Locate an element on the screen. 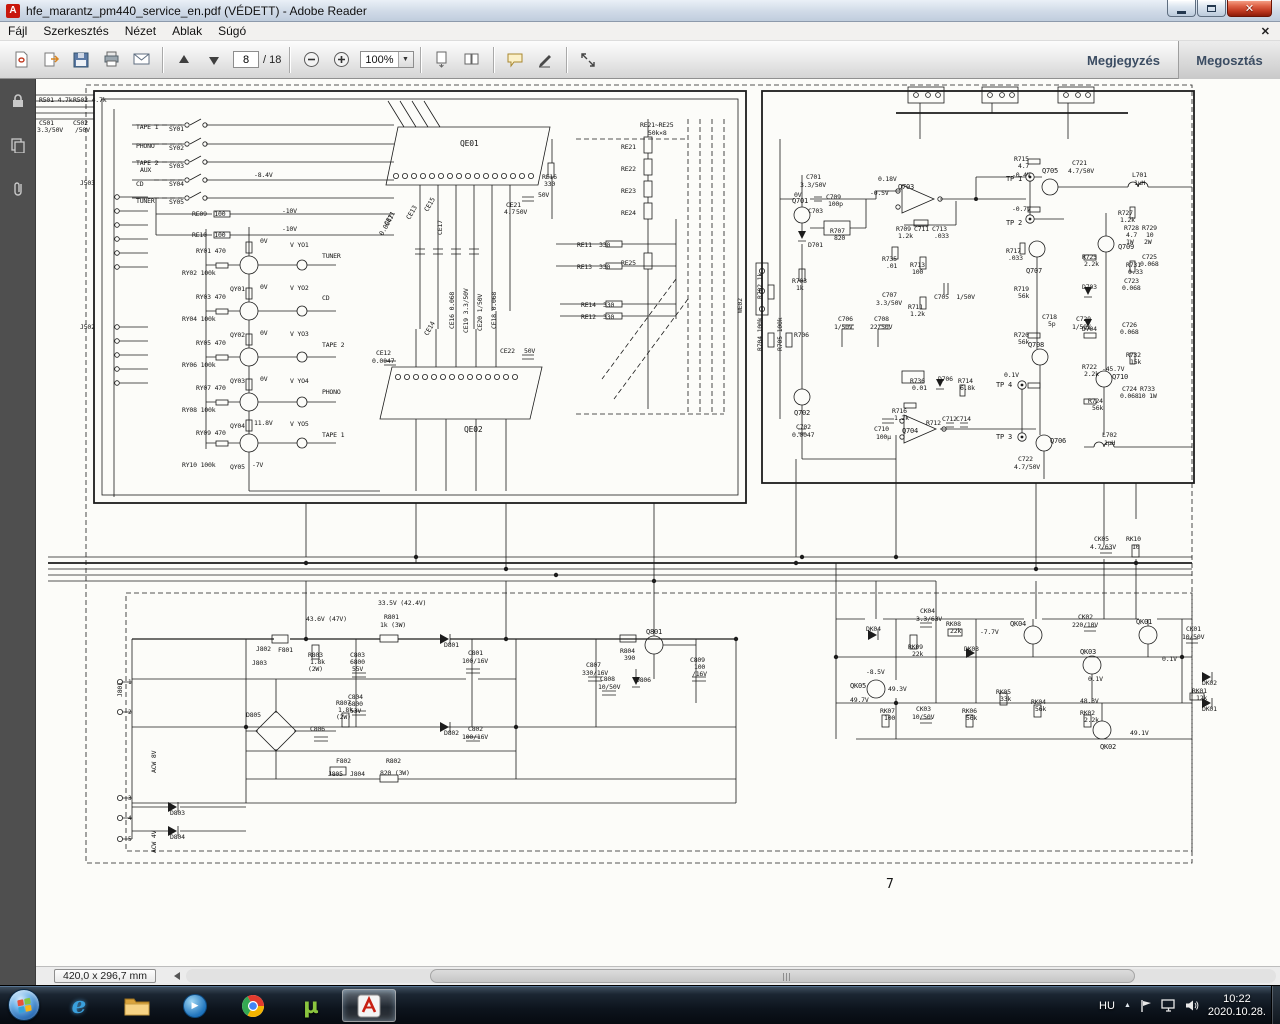  schematic-label: C703 is located at coordinates (815, 211).